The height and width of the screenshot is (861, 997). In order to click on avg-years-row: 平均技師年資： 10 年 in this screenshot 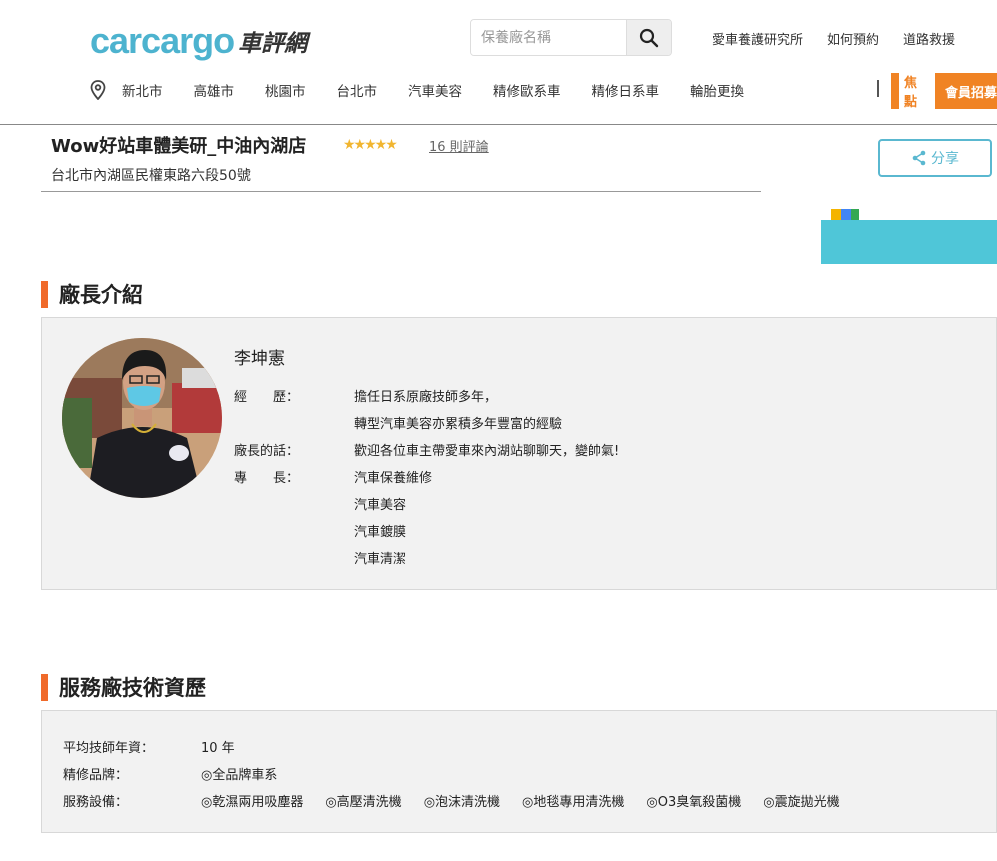, I will do `click(149, 746)`.